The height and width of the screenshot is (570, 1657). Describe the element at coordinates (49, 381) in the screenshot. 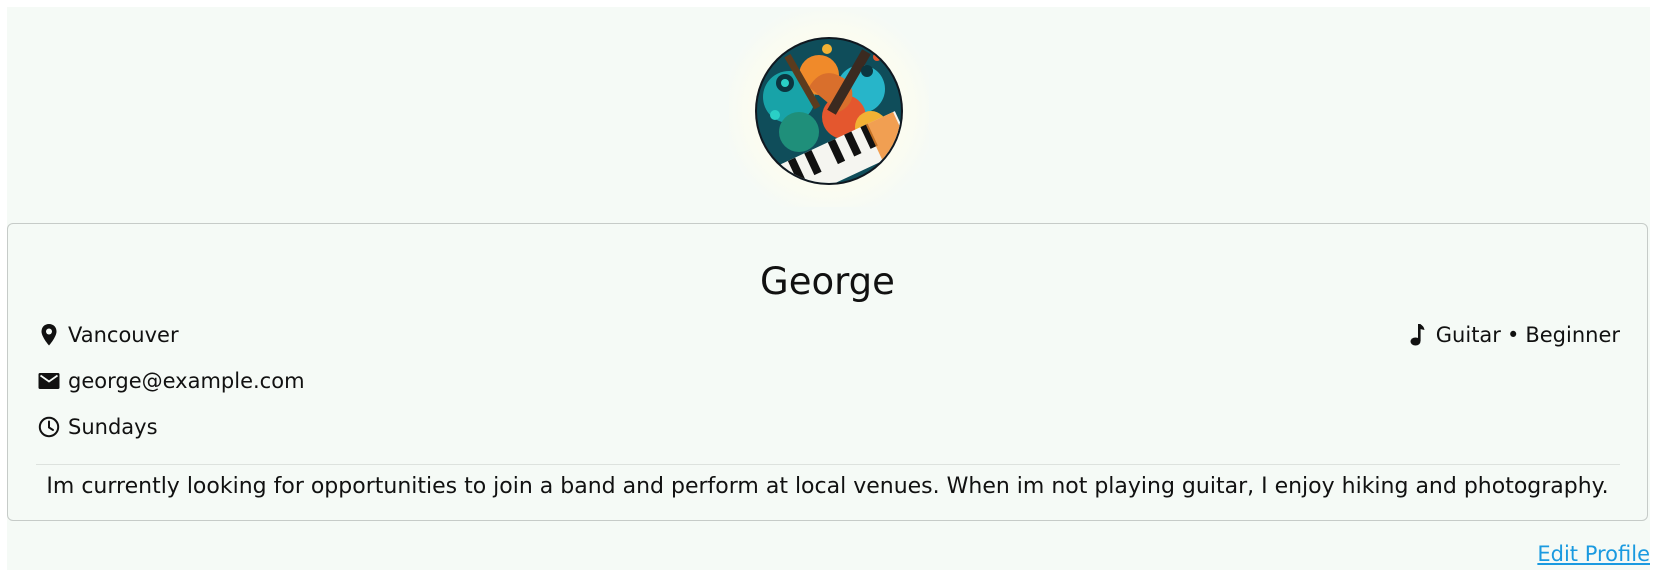

I see `envelope-icon` at that location.